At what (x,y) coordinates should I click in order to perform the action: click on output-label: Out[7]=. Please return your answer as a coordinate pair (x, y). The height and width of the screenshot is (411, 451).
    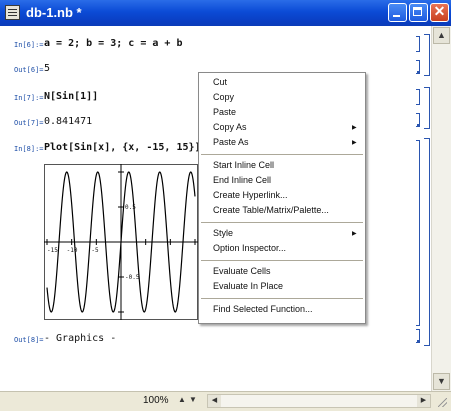
    Looking at the image, I should click on (29, 123).